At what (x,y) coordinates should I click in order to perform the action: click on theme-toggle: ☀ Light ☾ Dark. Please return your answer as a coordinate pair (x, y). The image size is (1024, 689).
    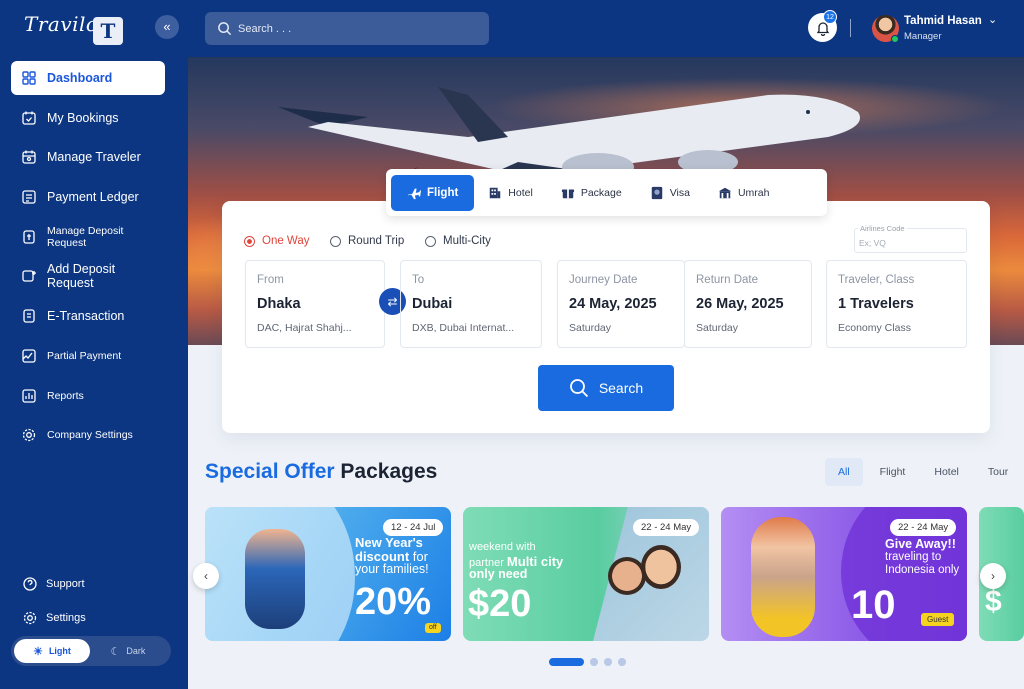
    Looking at the image, I should click on (91, 651).